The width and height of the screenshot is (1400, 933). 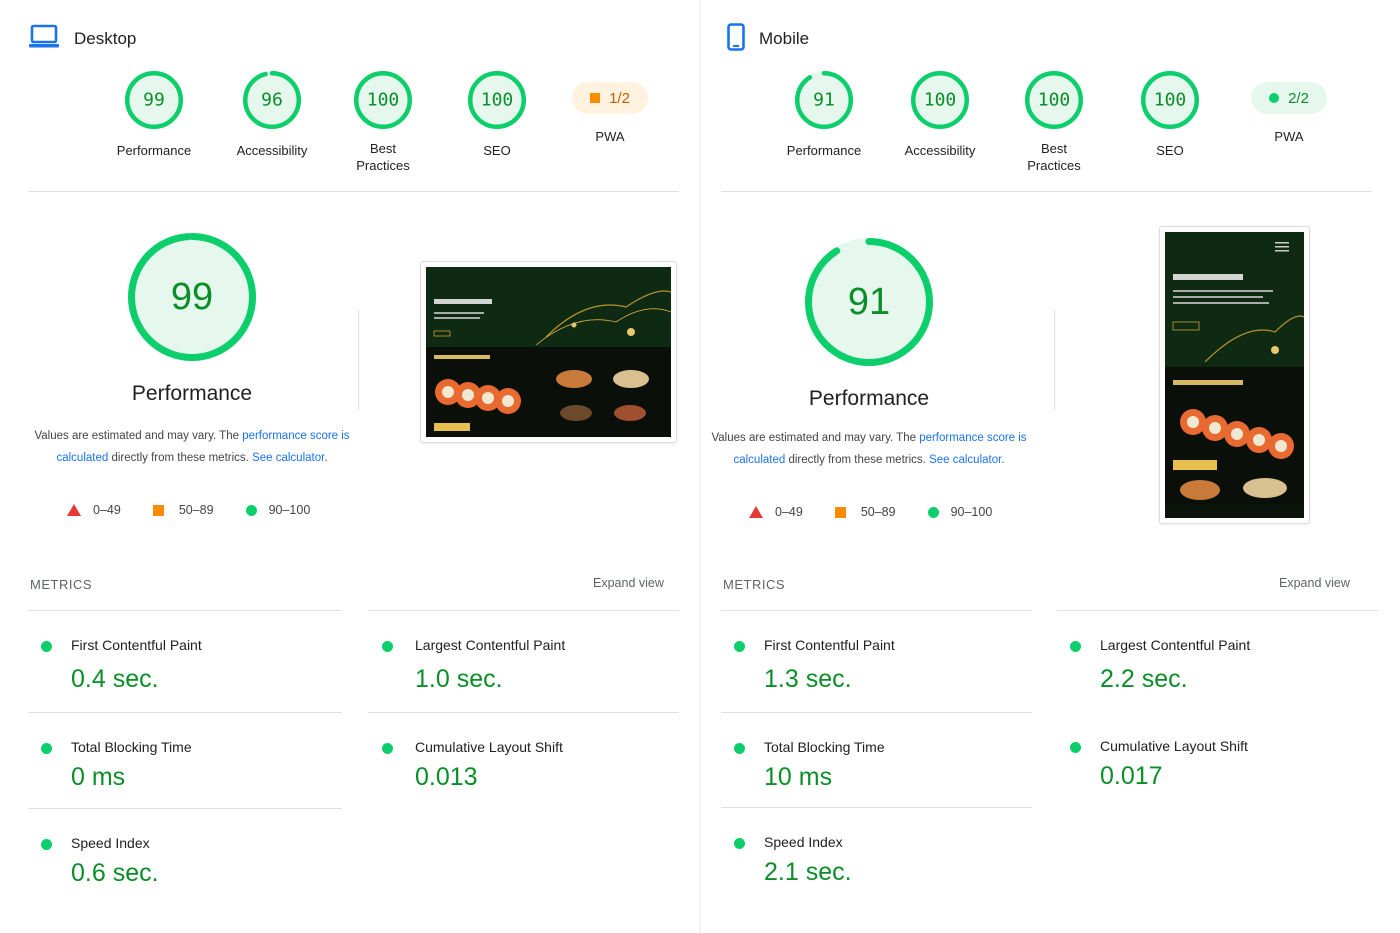 I want to click on desktop-gauge-seo: 100 SEO, so click(x=497, y=114).